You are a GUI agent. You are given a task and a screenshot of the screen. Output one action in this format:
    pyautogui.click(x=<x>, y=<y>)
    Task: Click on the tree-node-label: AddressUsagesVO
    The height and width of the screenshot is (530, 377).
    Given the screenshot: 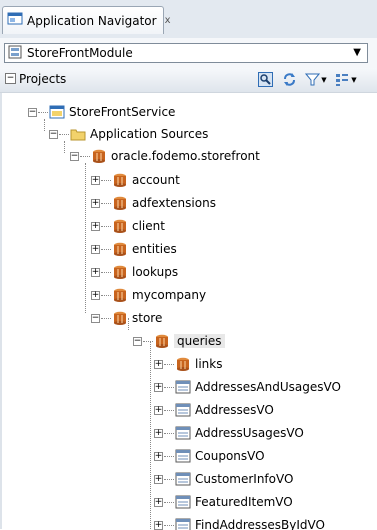 What is the action you would take?
    pyautogui.click(x=249, y=433)
    